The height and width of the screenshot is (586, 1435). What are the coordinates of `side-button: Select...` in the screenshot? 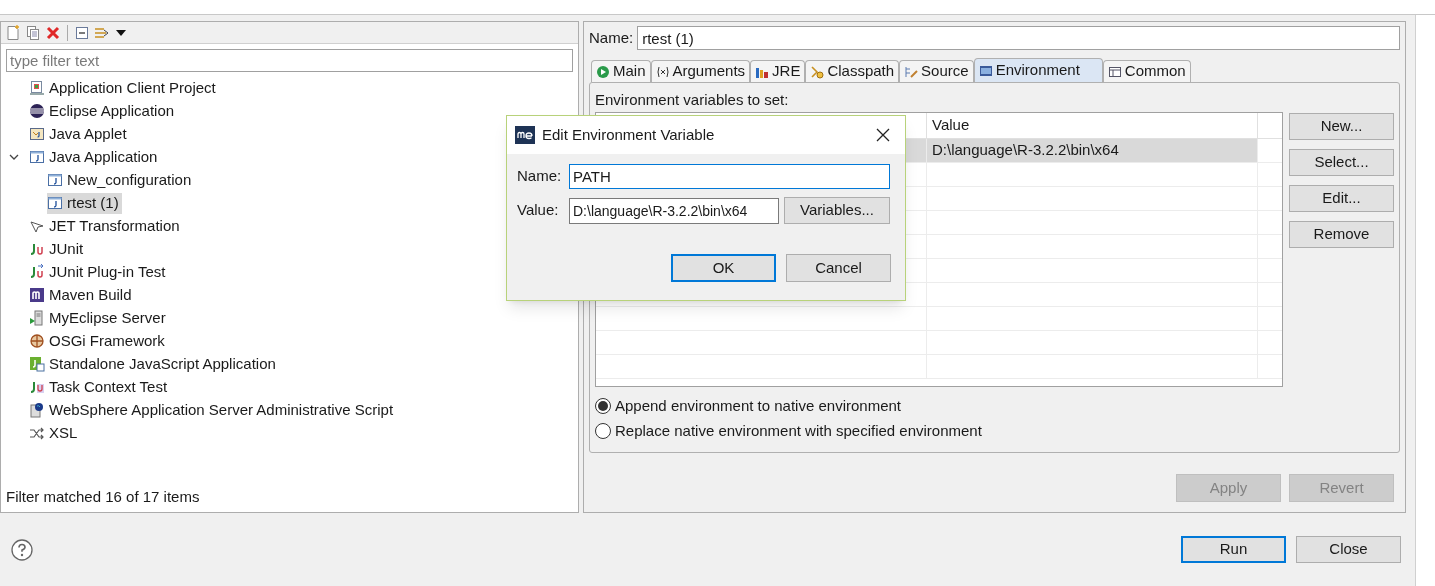 It's located at (1341, 162).